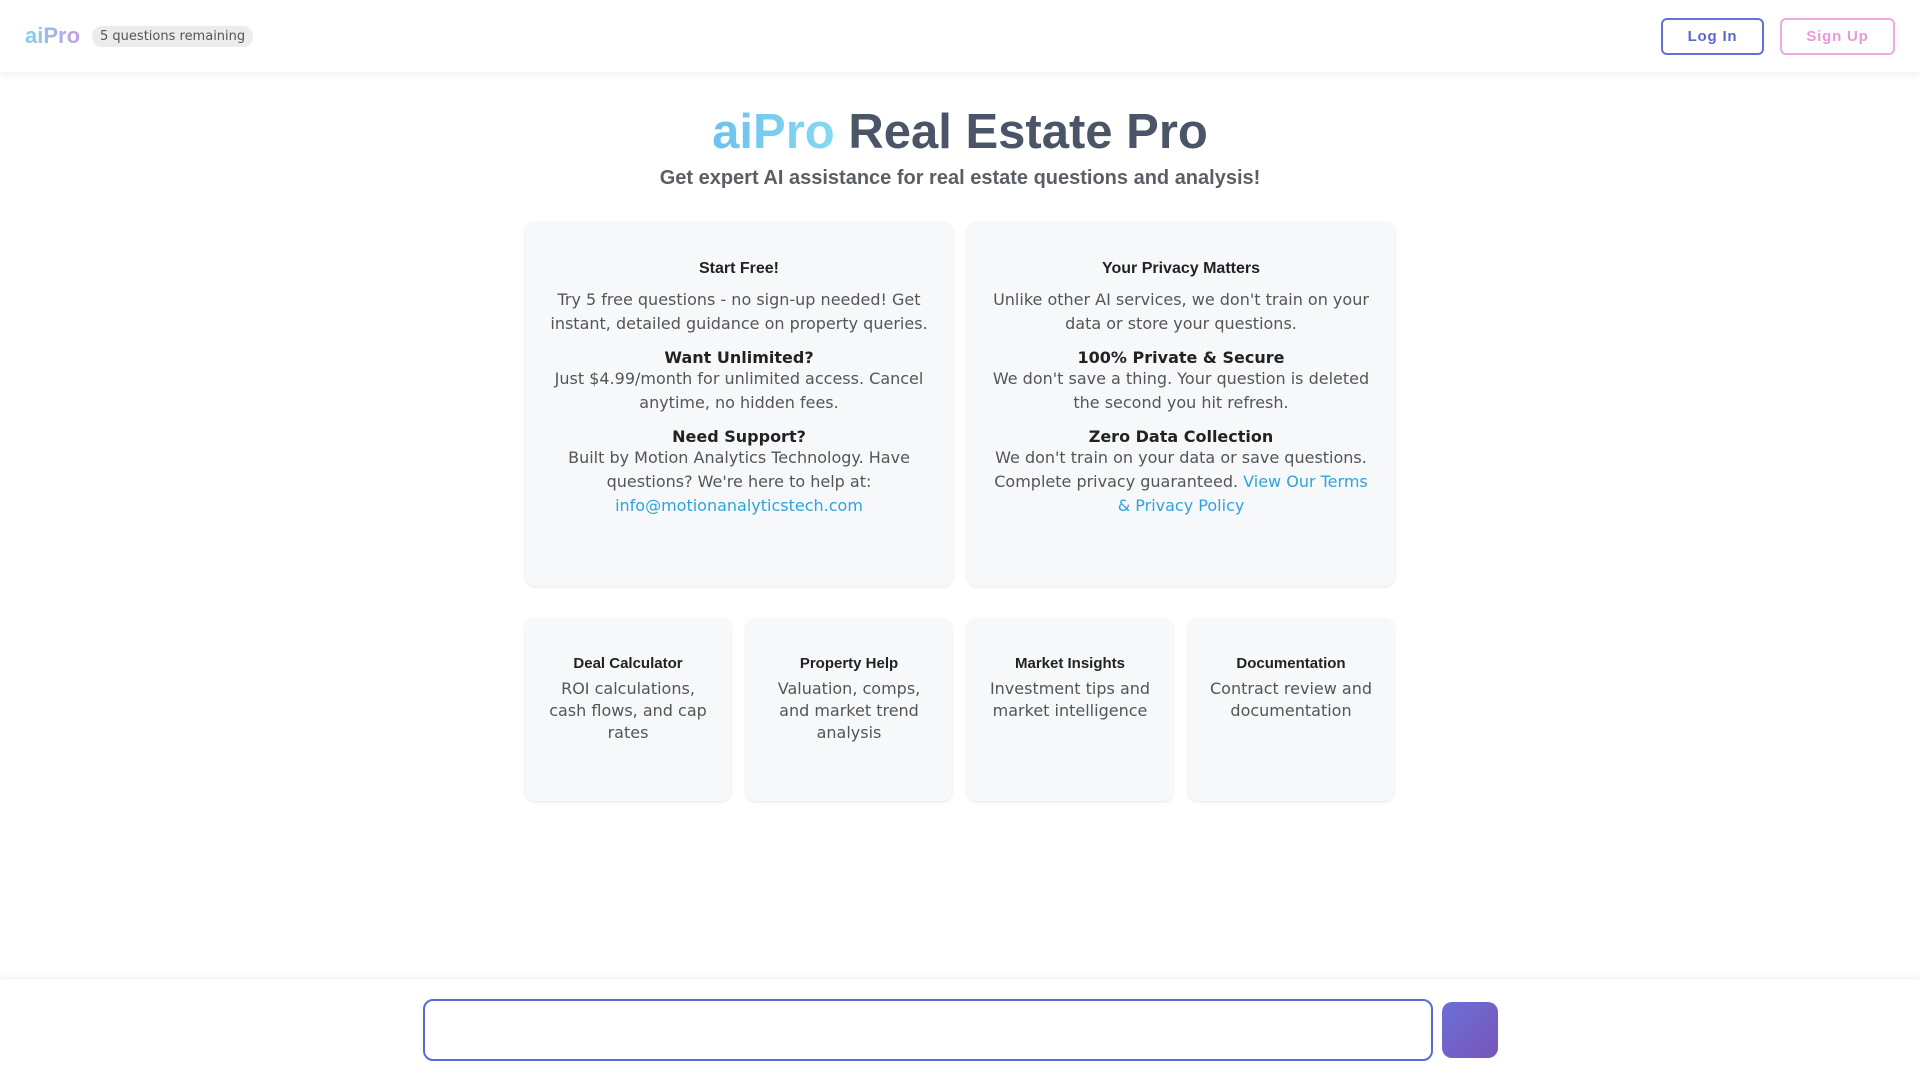 This screenshot has height=1080, width=1920. I want to click on login-button: Log In, so click(1712, 36).